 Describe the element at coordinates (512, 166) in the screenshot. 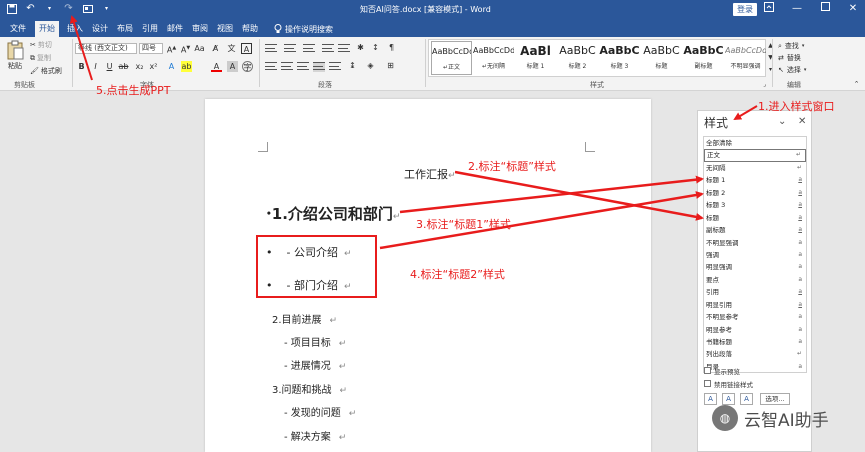

I see `annotation-title-style: 2.标注“标题”样式` at that location.